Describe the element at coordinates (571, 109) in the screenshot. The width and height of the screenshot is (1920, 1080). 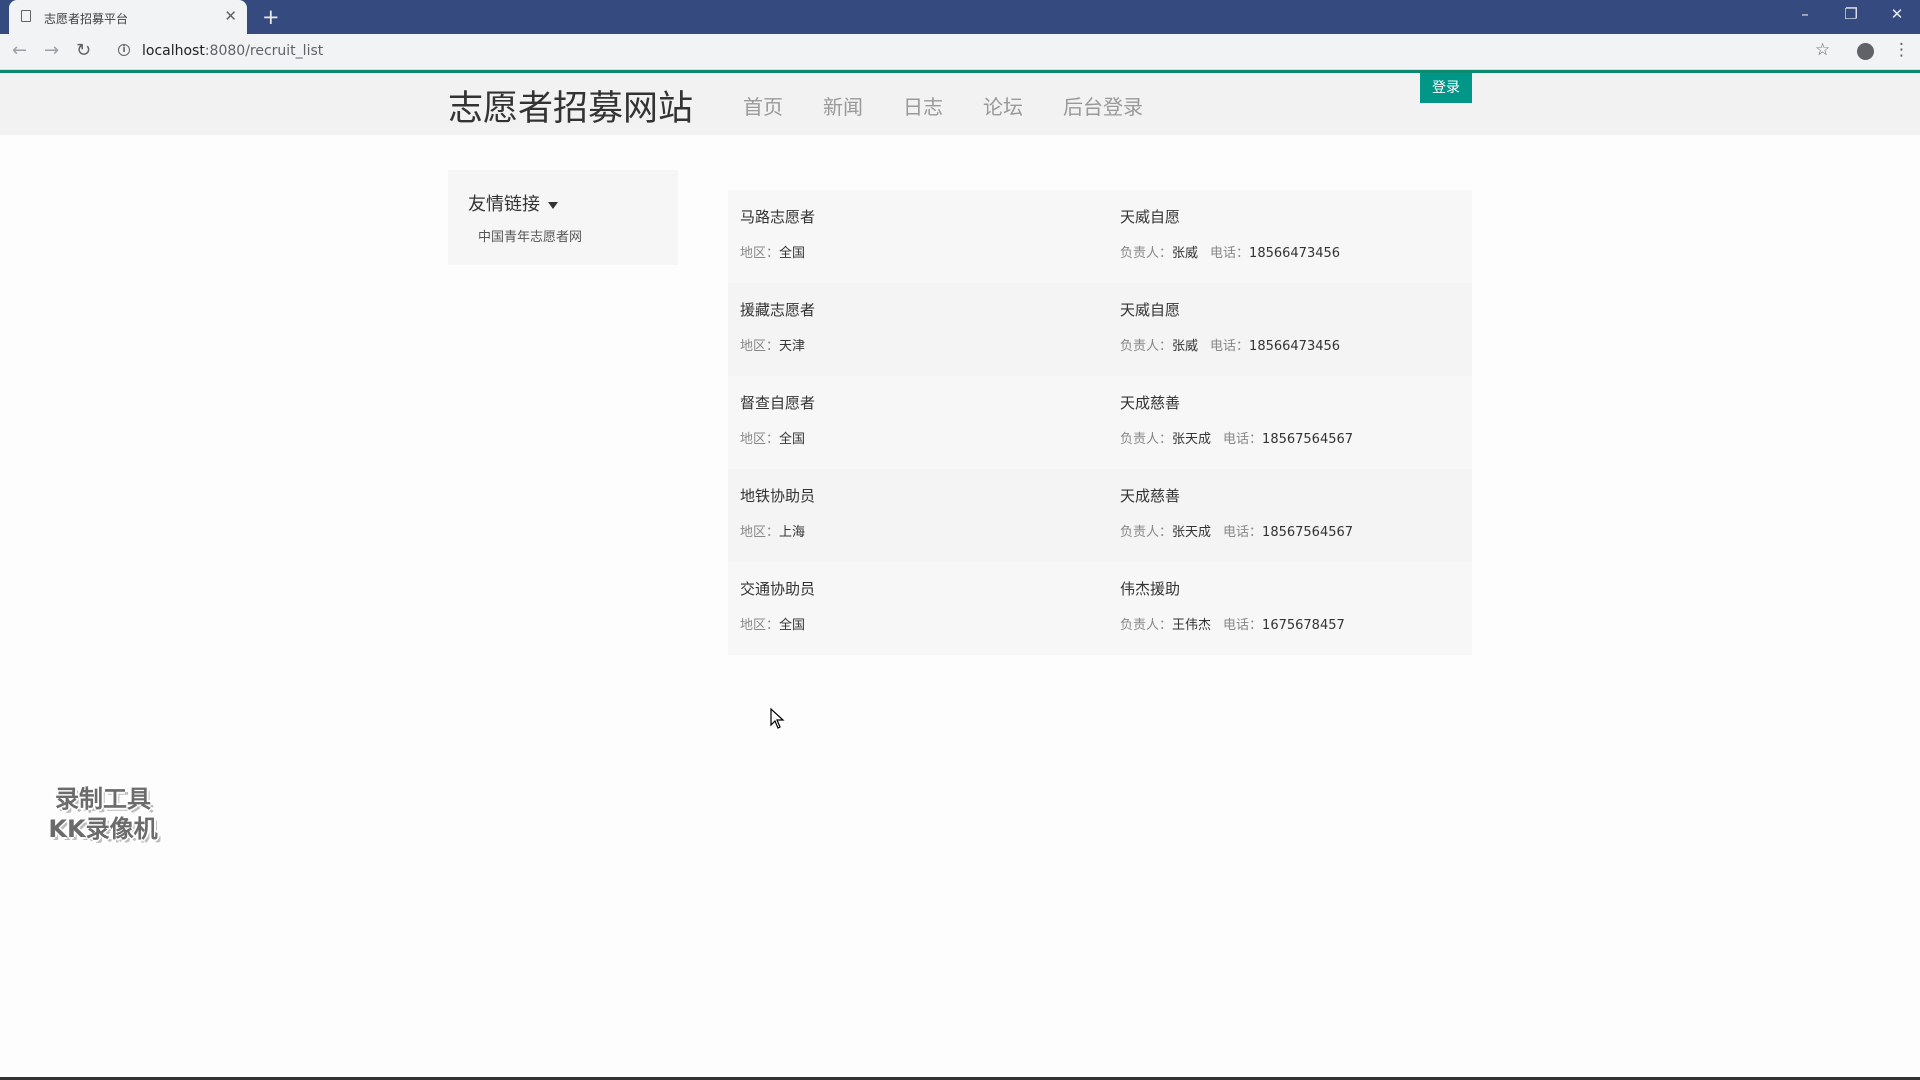
I see `site-title: 志愿者招募网站` at that location.